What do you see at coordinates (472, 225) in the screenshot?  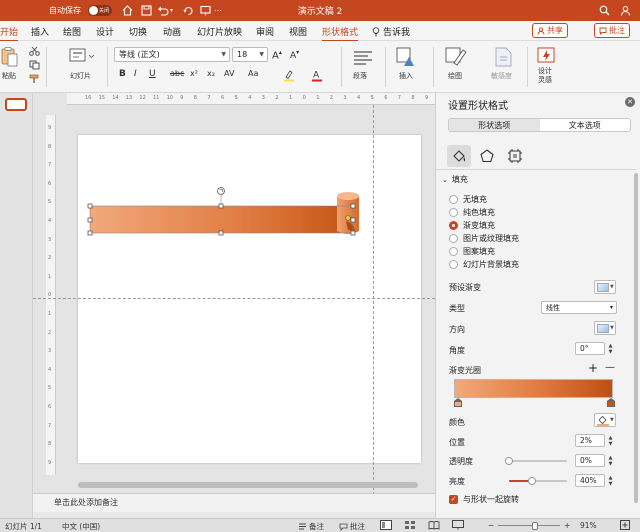 I see `radio-gradient-fill: 渐变填充` at bounding box center [472, 225].